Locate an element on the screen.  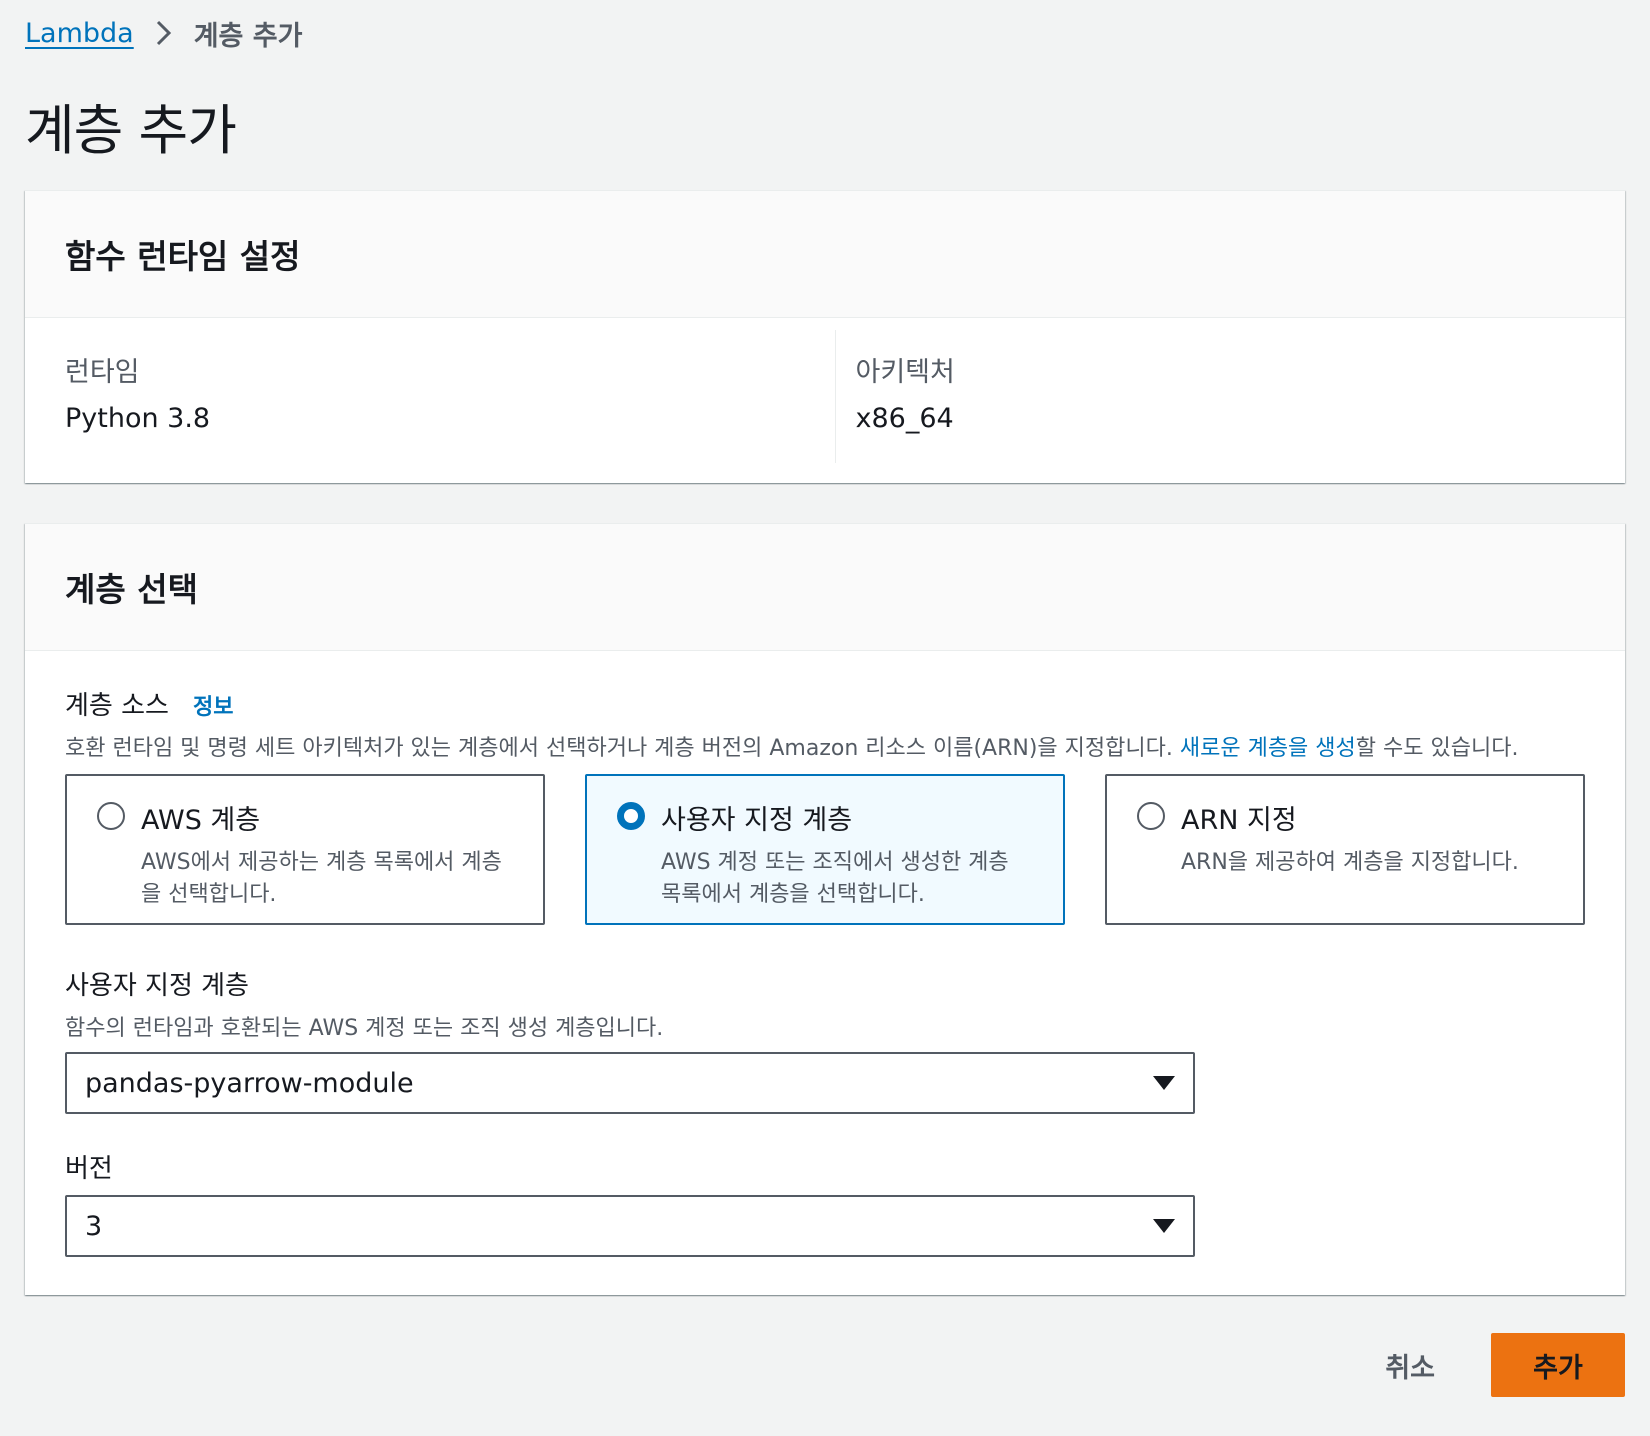
runtime-column: 런타임 Python 3.8 is located at coordinates (430, 396).